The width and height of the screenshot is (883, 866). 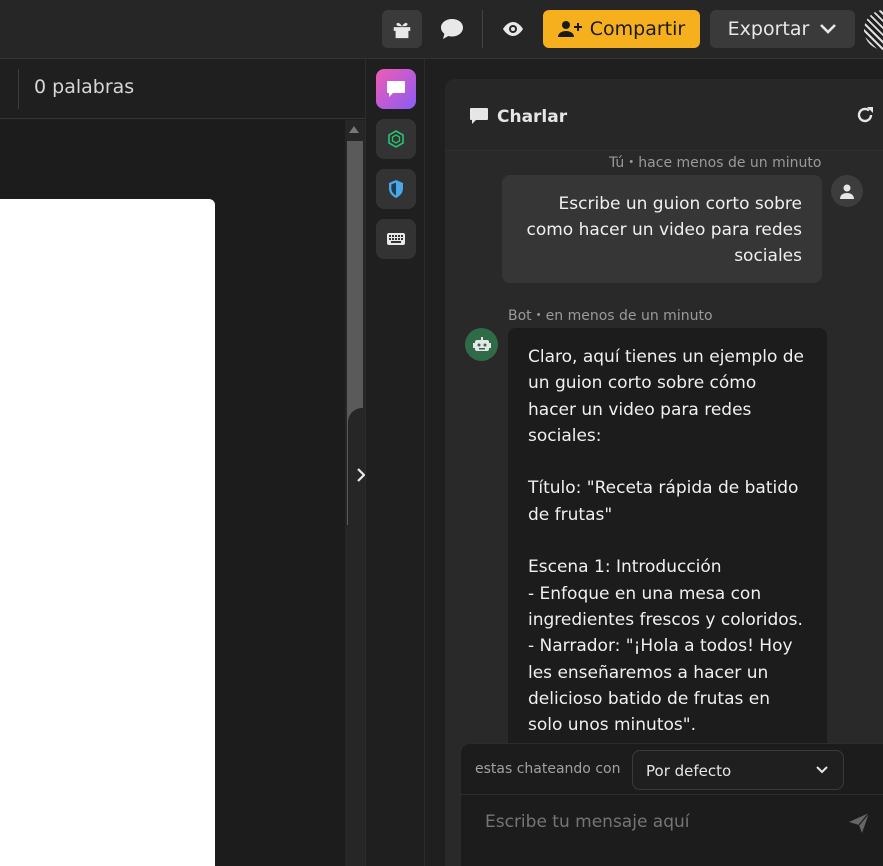 What do you see at coordinates (865, 115) in the screenshot?
I see `refresh-icon` at bounding box center [865, 115].